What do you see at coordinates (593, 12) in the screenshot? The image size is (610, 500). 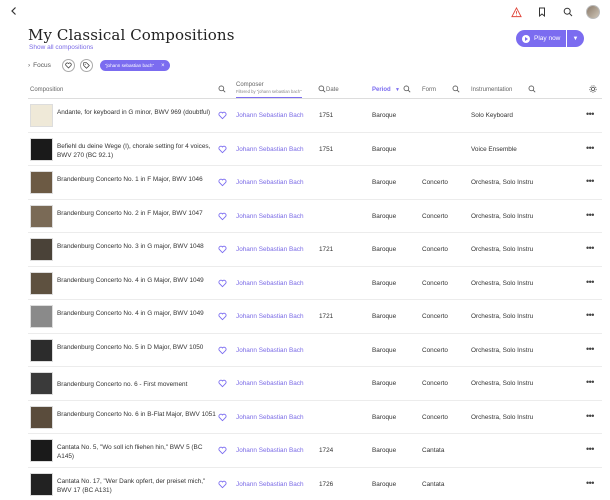 I see `avatar` at bounding box center [593, 12].